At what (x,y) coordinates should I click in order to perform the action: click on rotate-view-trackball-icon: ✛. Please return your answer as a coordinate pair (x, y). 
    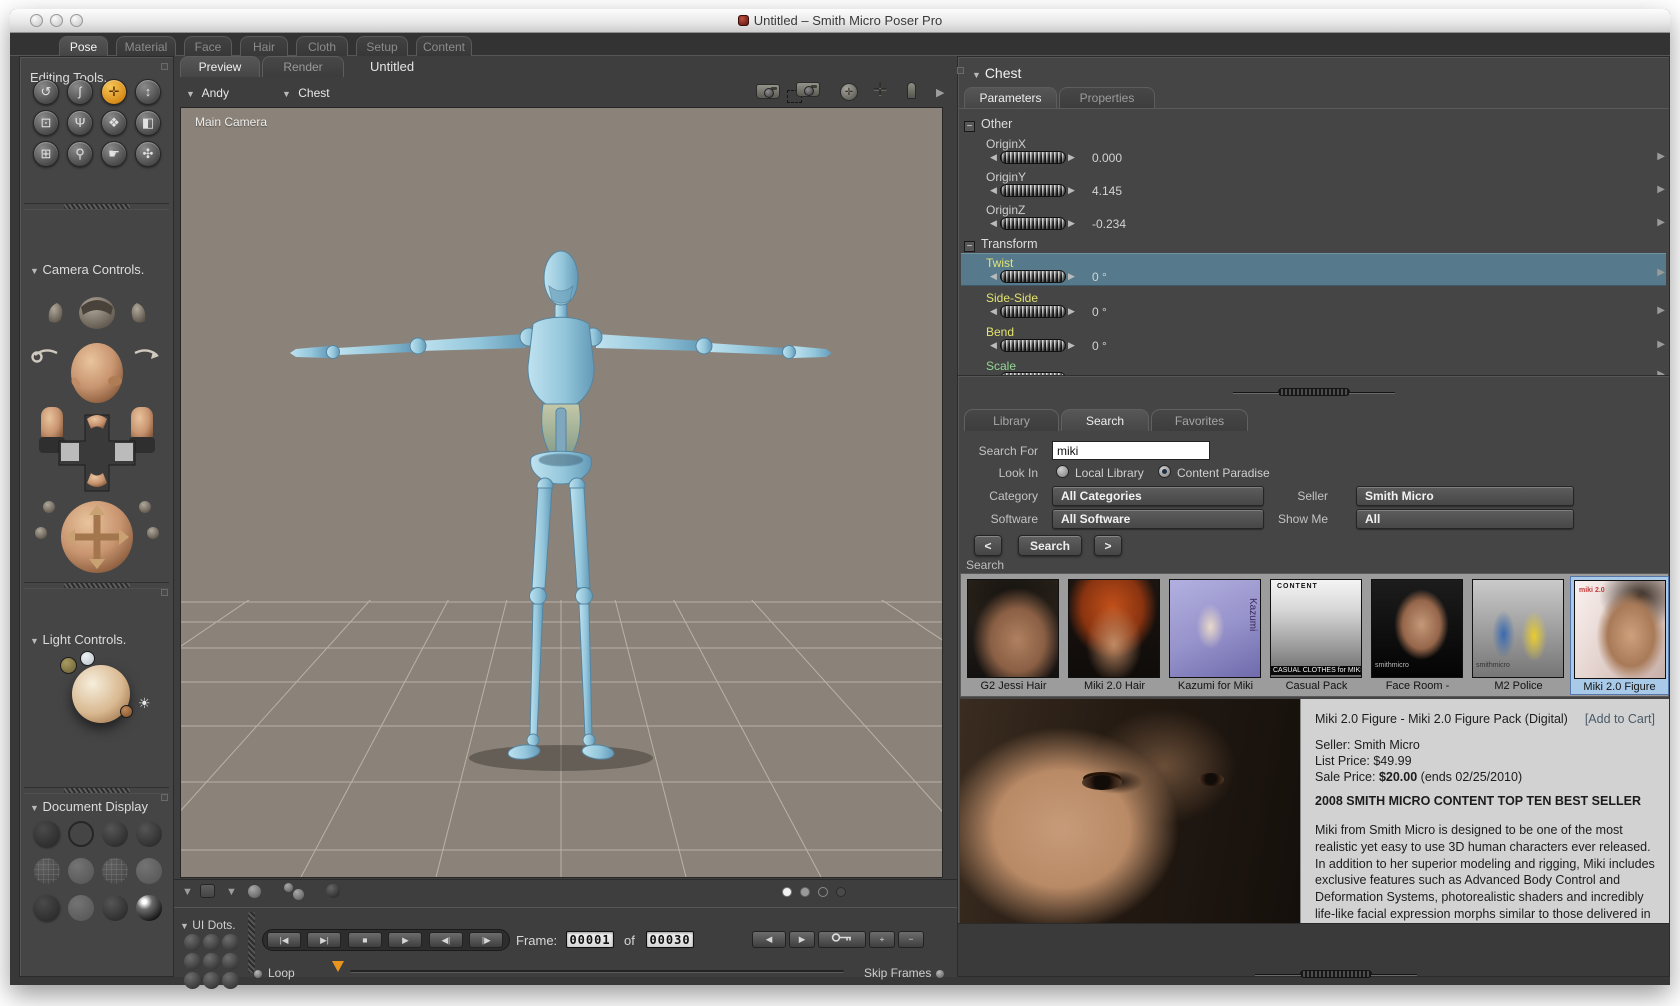
    Looking at the image, I should click on (849, 92).